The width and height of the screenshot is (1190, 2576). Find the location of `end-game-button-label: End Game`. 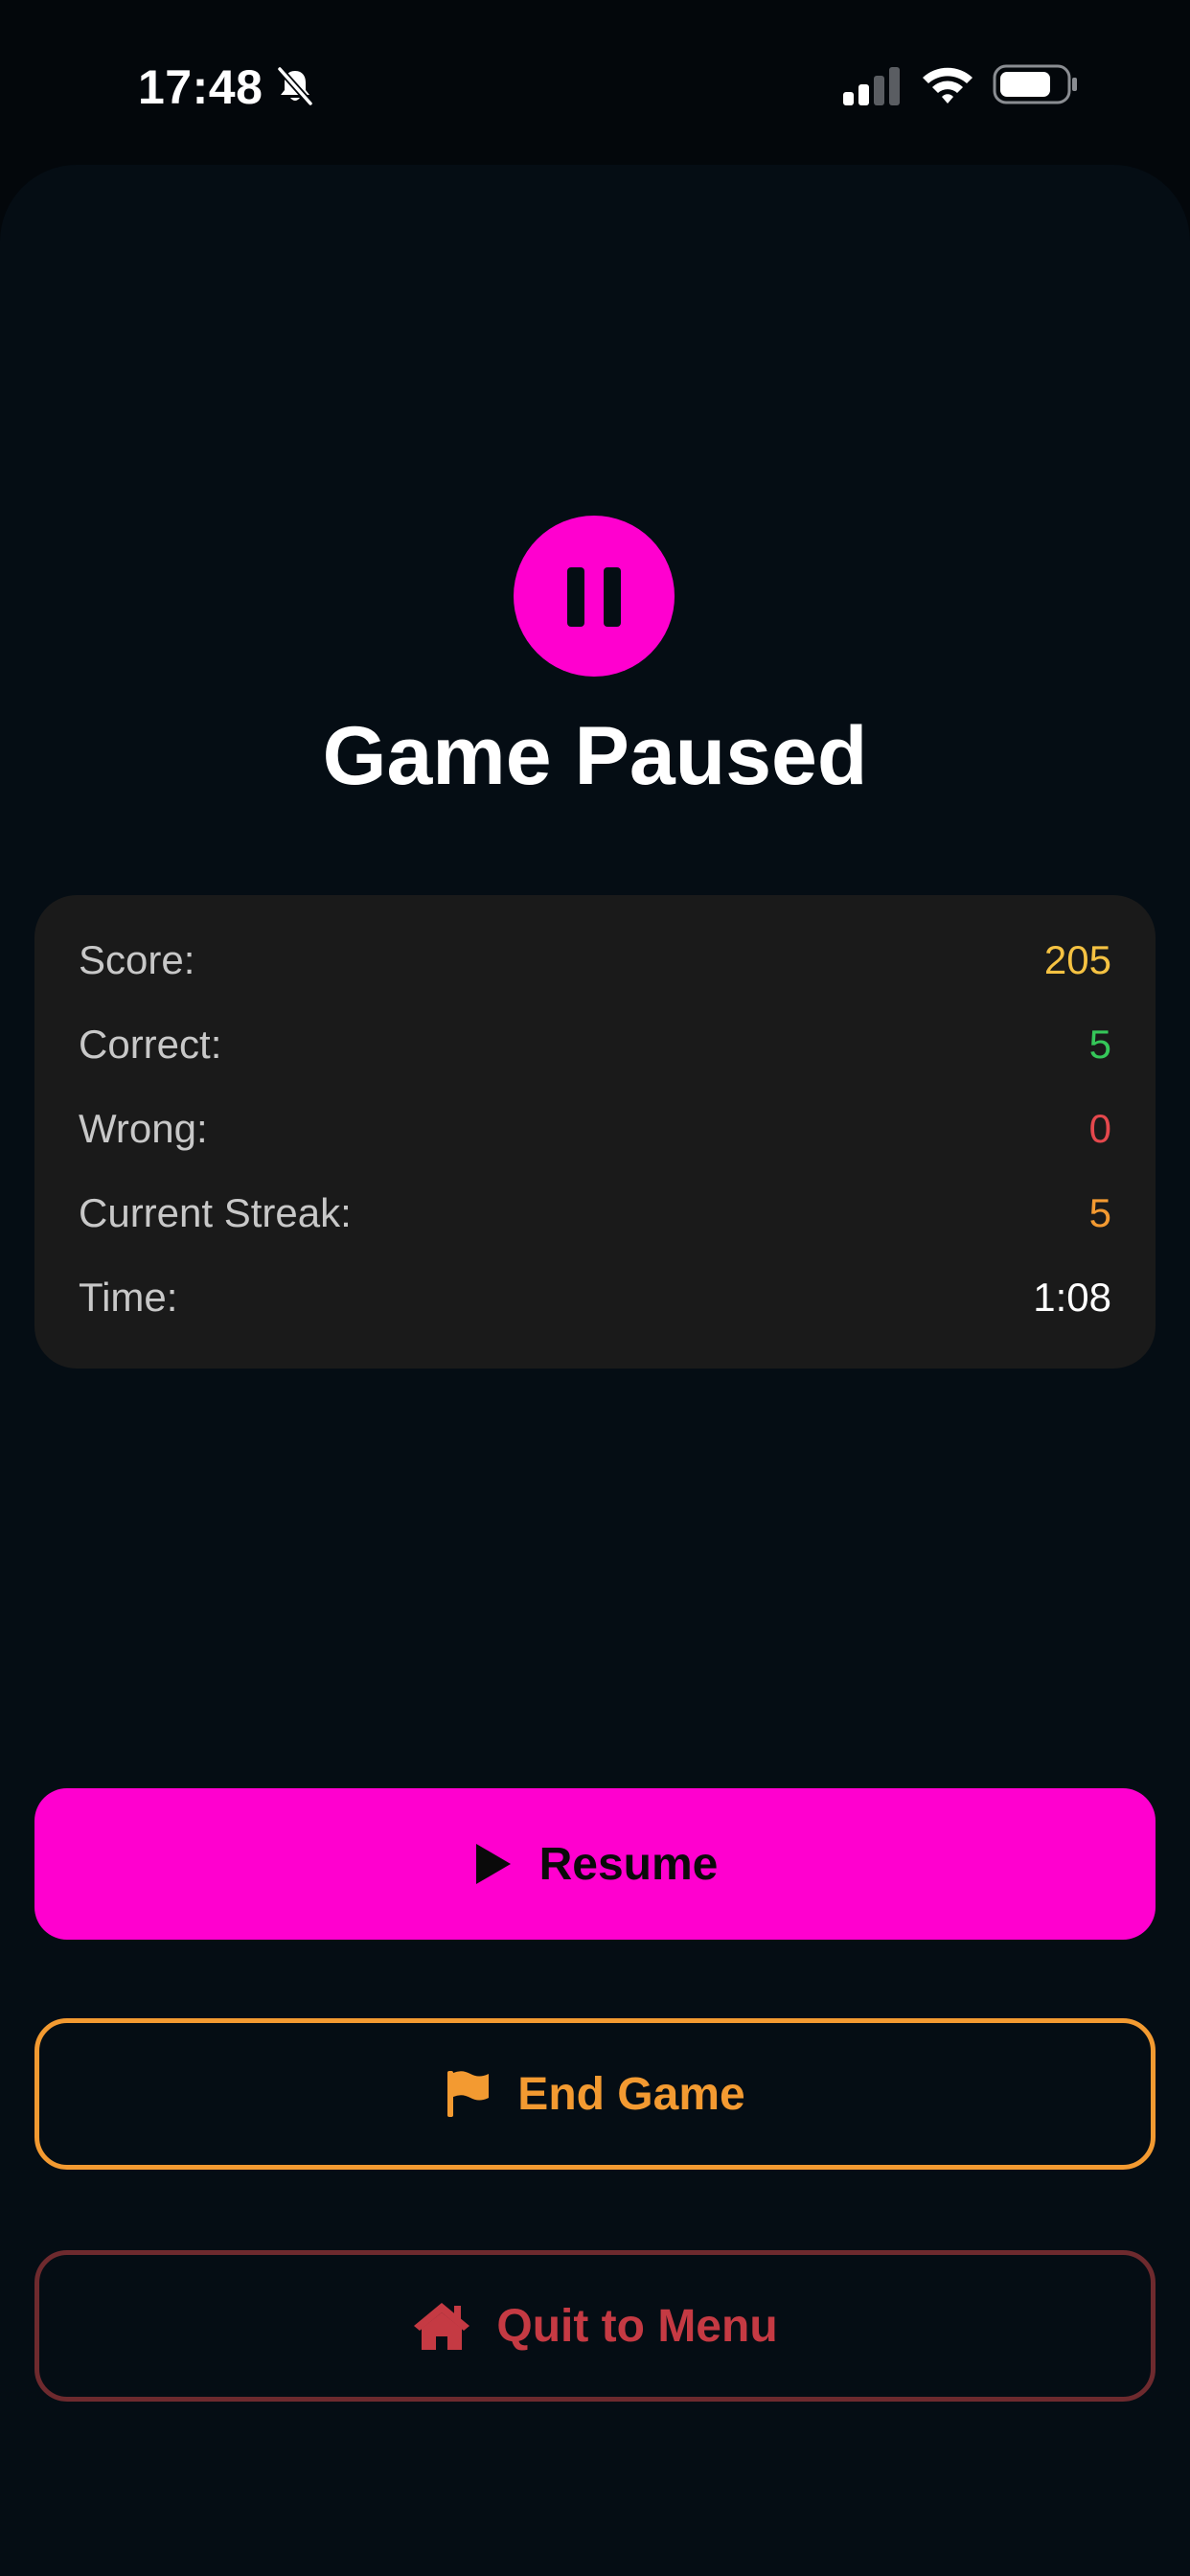

end-game-button-label: End Game is located at coordinates (631, 2094).